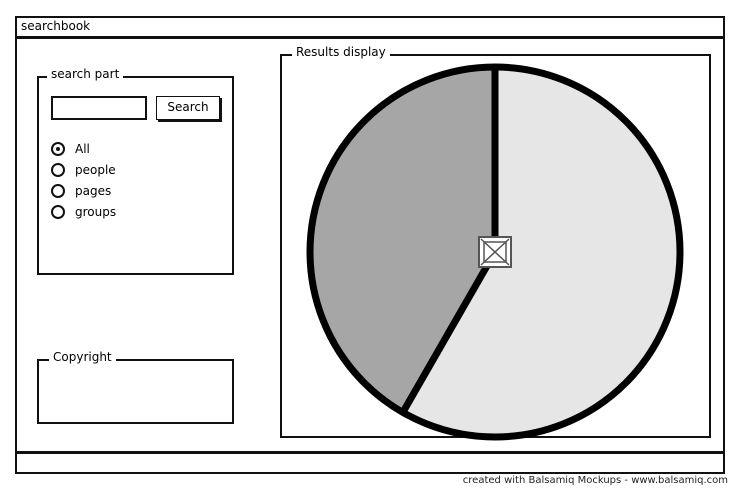  Describe the element at coordinates (93, 191) in the screenshot. I see `radio-label: pages` at that location.